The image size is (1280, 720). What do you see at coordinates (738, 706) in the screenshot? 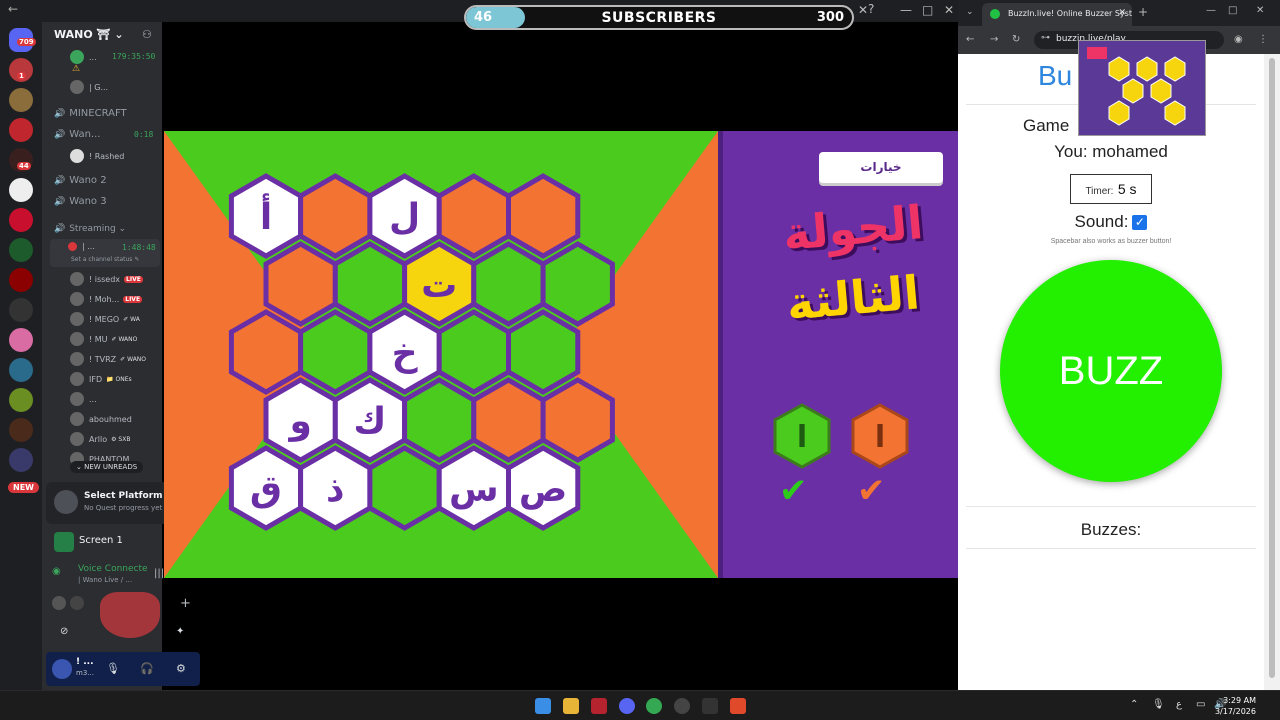
I see `brave-icon` at bounding box center [738, 706].